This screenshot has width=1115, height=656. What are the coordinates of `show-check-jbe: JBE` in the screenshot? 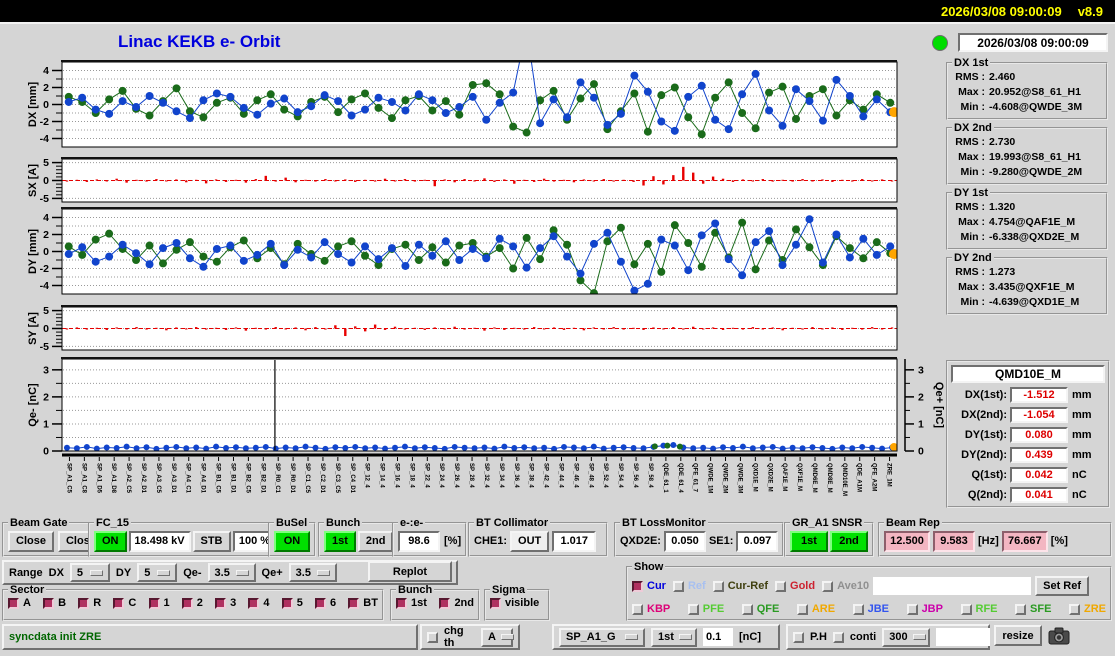 It's located at (870, 609).